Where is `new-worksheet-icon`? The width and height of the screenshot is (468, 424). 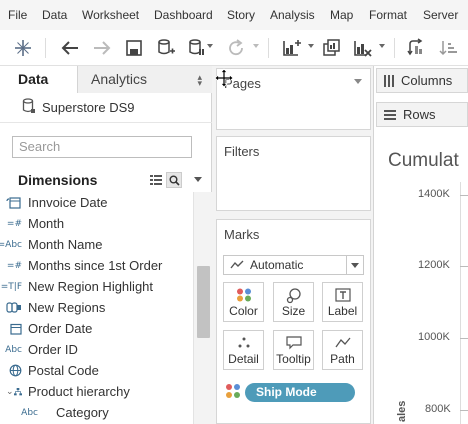 new-worksheet-icon is located at coordinates (291, 48).